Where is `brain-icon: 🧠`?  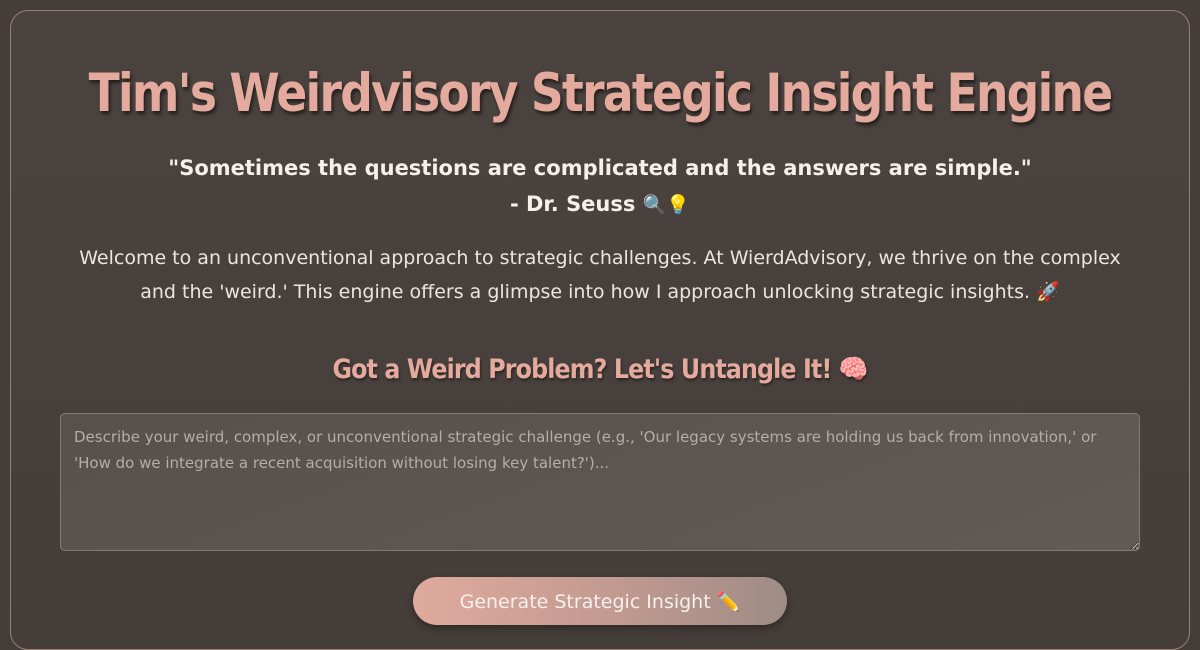 brain-icon: 🧠 is located at coordinates (853, 369).